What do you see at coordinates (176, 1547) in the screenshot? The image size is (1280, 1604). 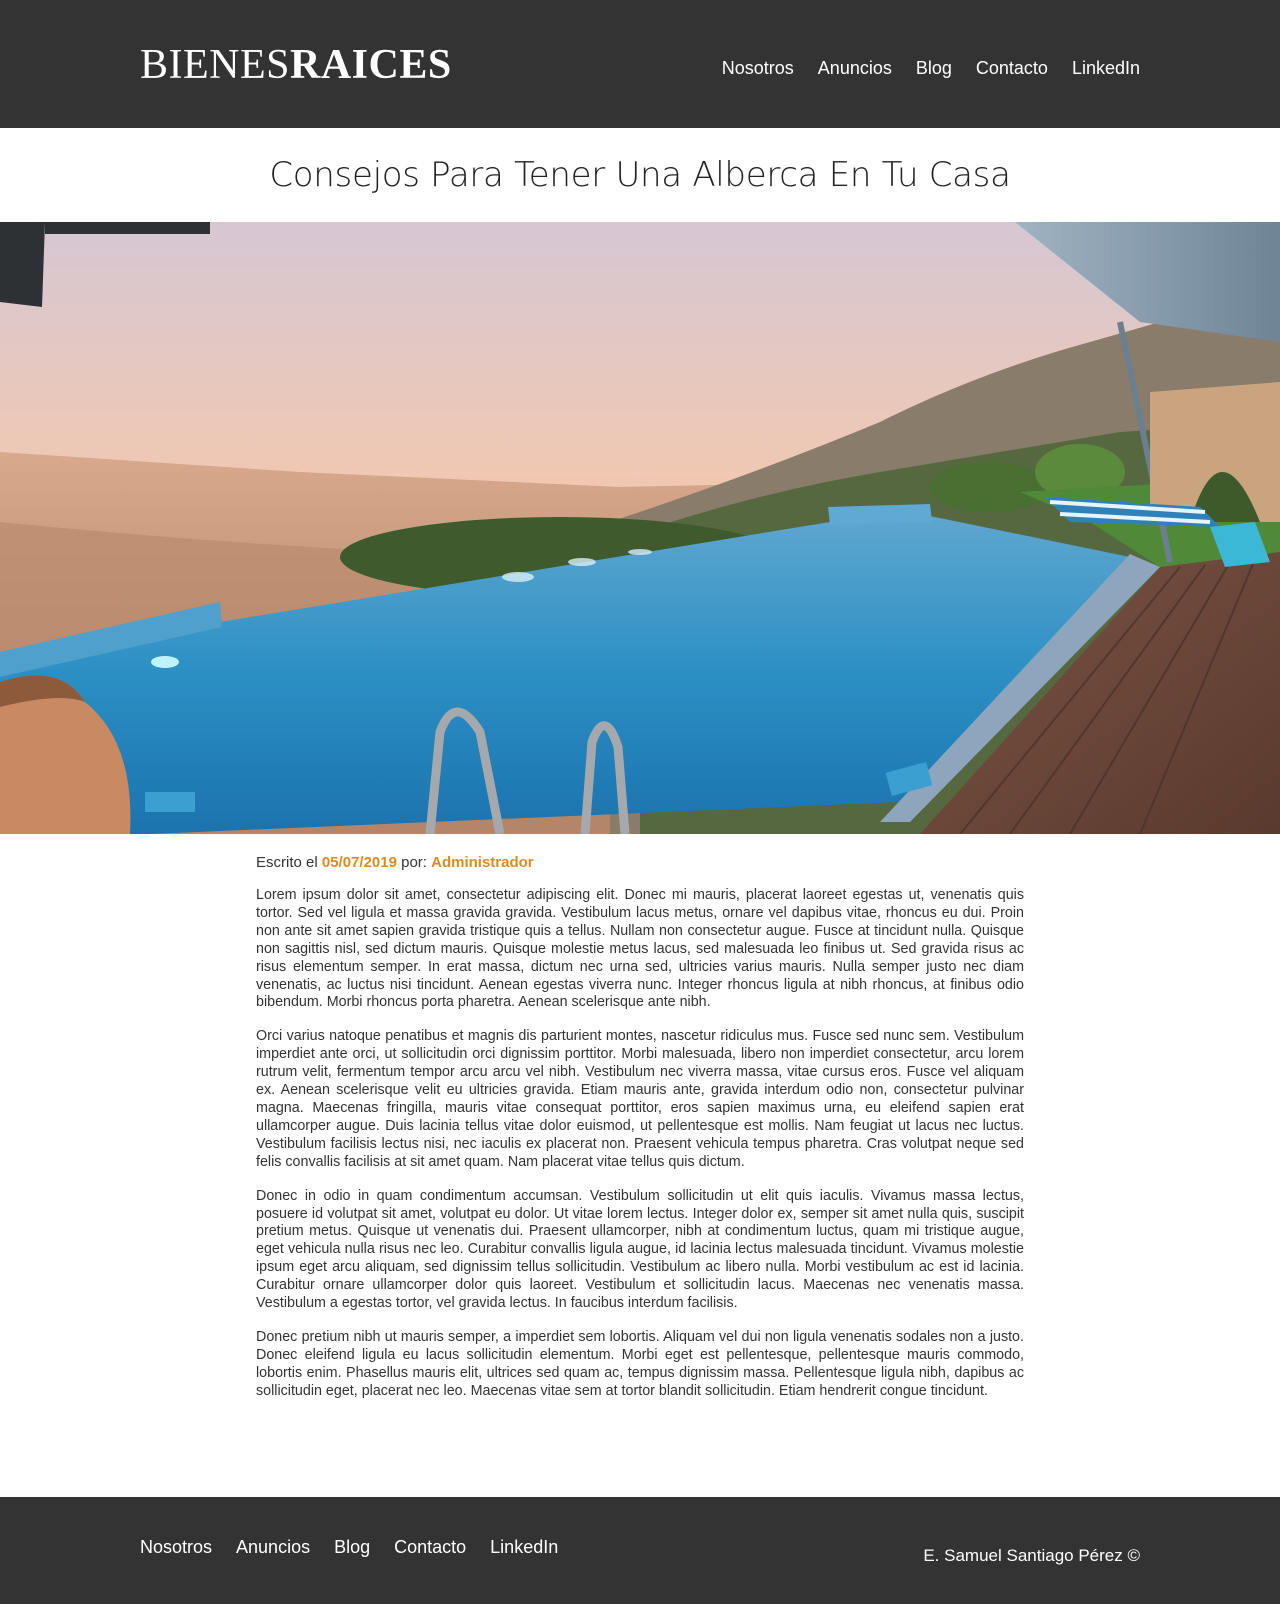 I see `footer-link-nosotros: Nosotros` at bounding box center [176, 1547].